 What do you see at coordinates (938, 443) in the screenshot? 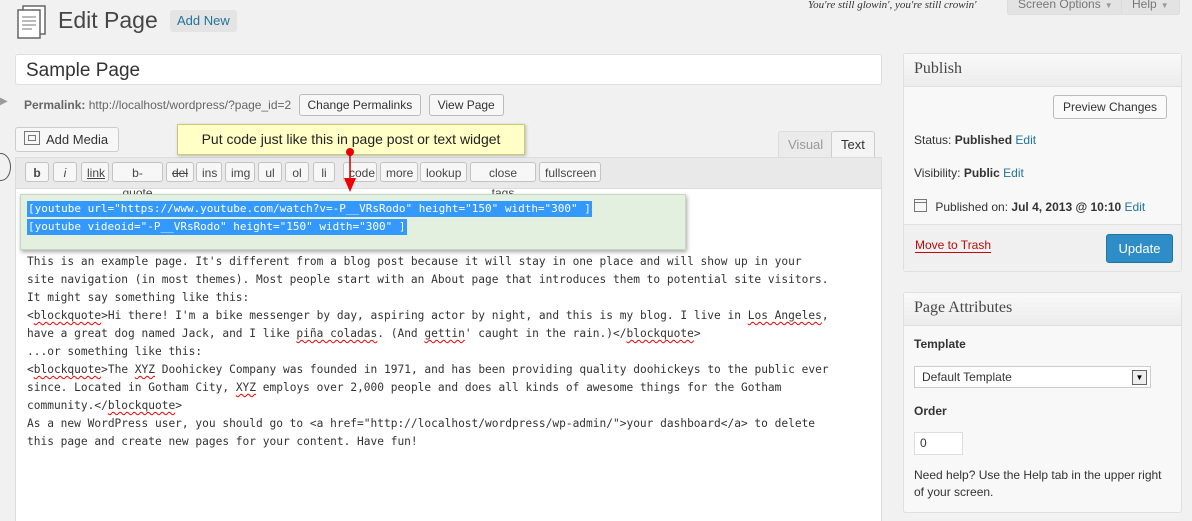
I see `order-input: 0` at bounding box center [938, 443].